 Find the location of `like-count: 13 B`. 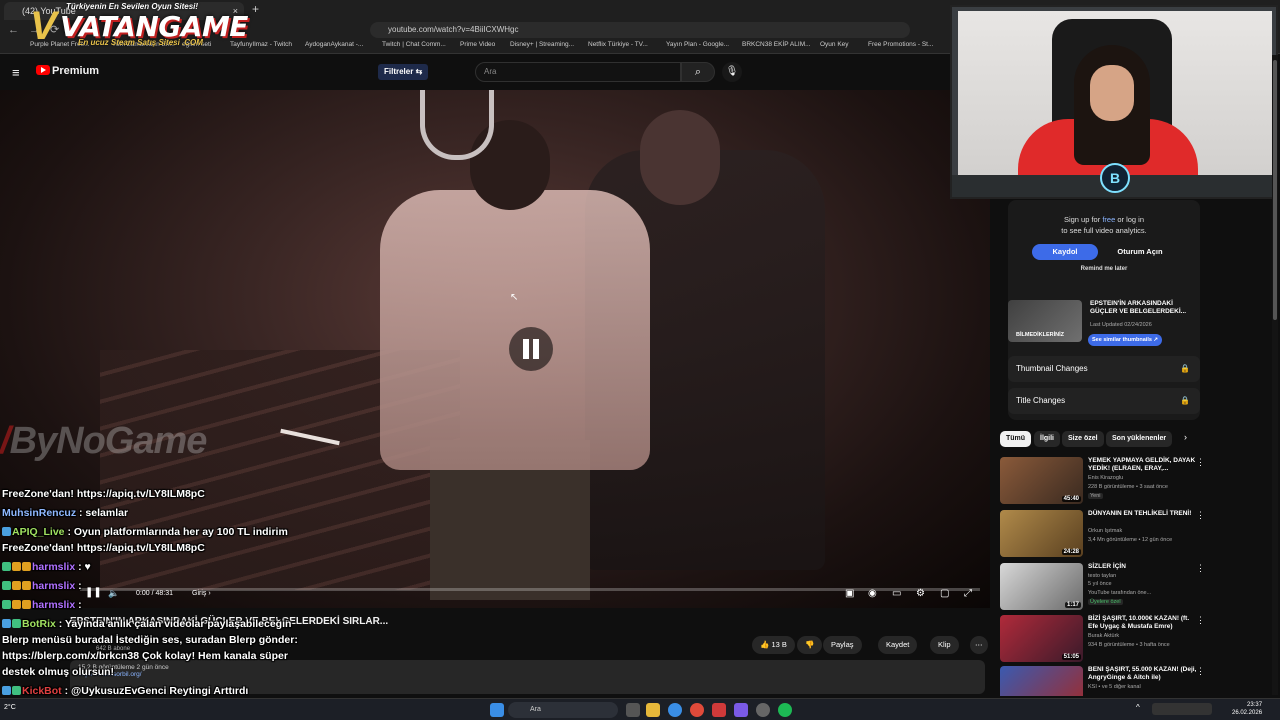

like-count: 13 B is located at coordinates (779, 644).